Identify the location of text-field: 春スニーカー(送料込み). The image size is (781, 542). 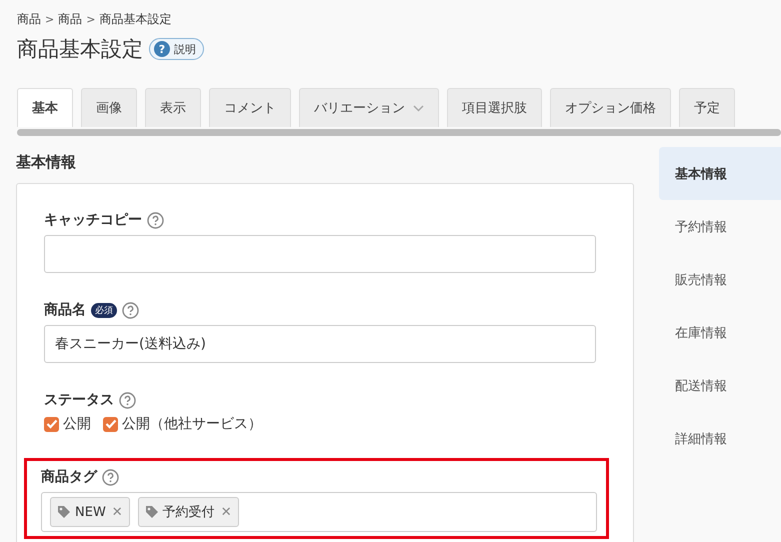
(320, 344).